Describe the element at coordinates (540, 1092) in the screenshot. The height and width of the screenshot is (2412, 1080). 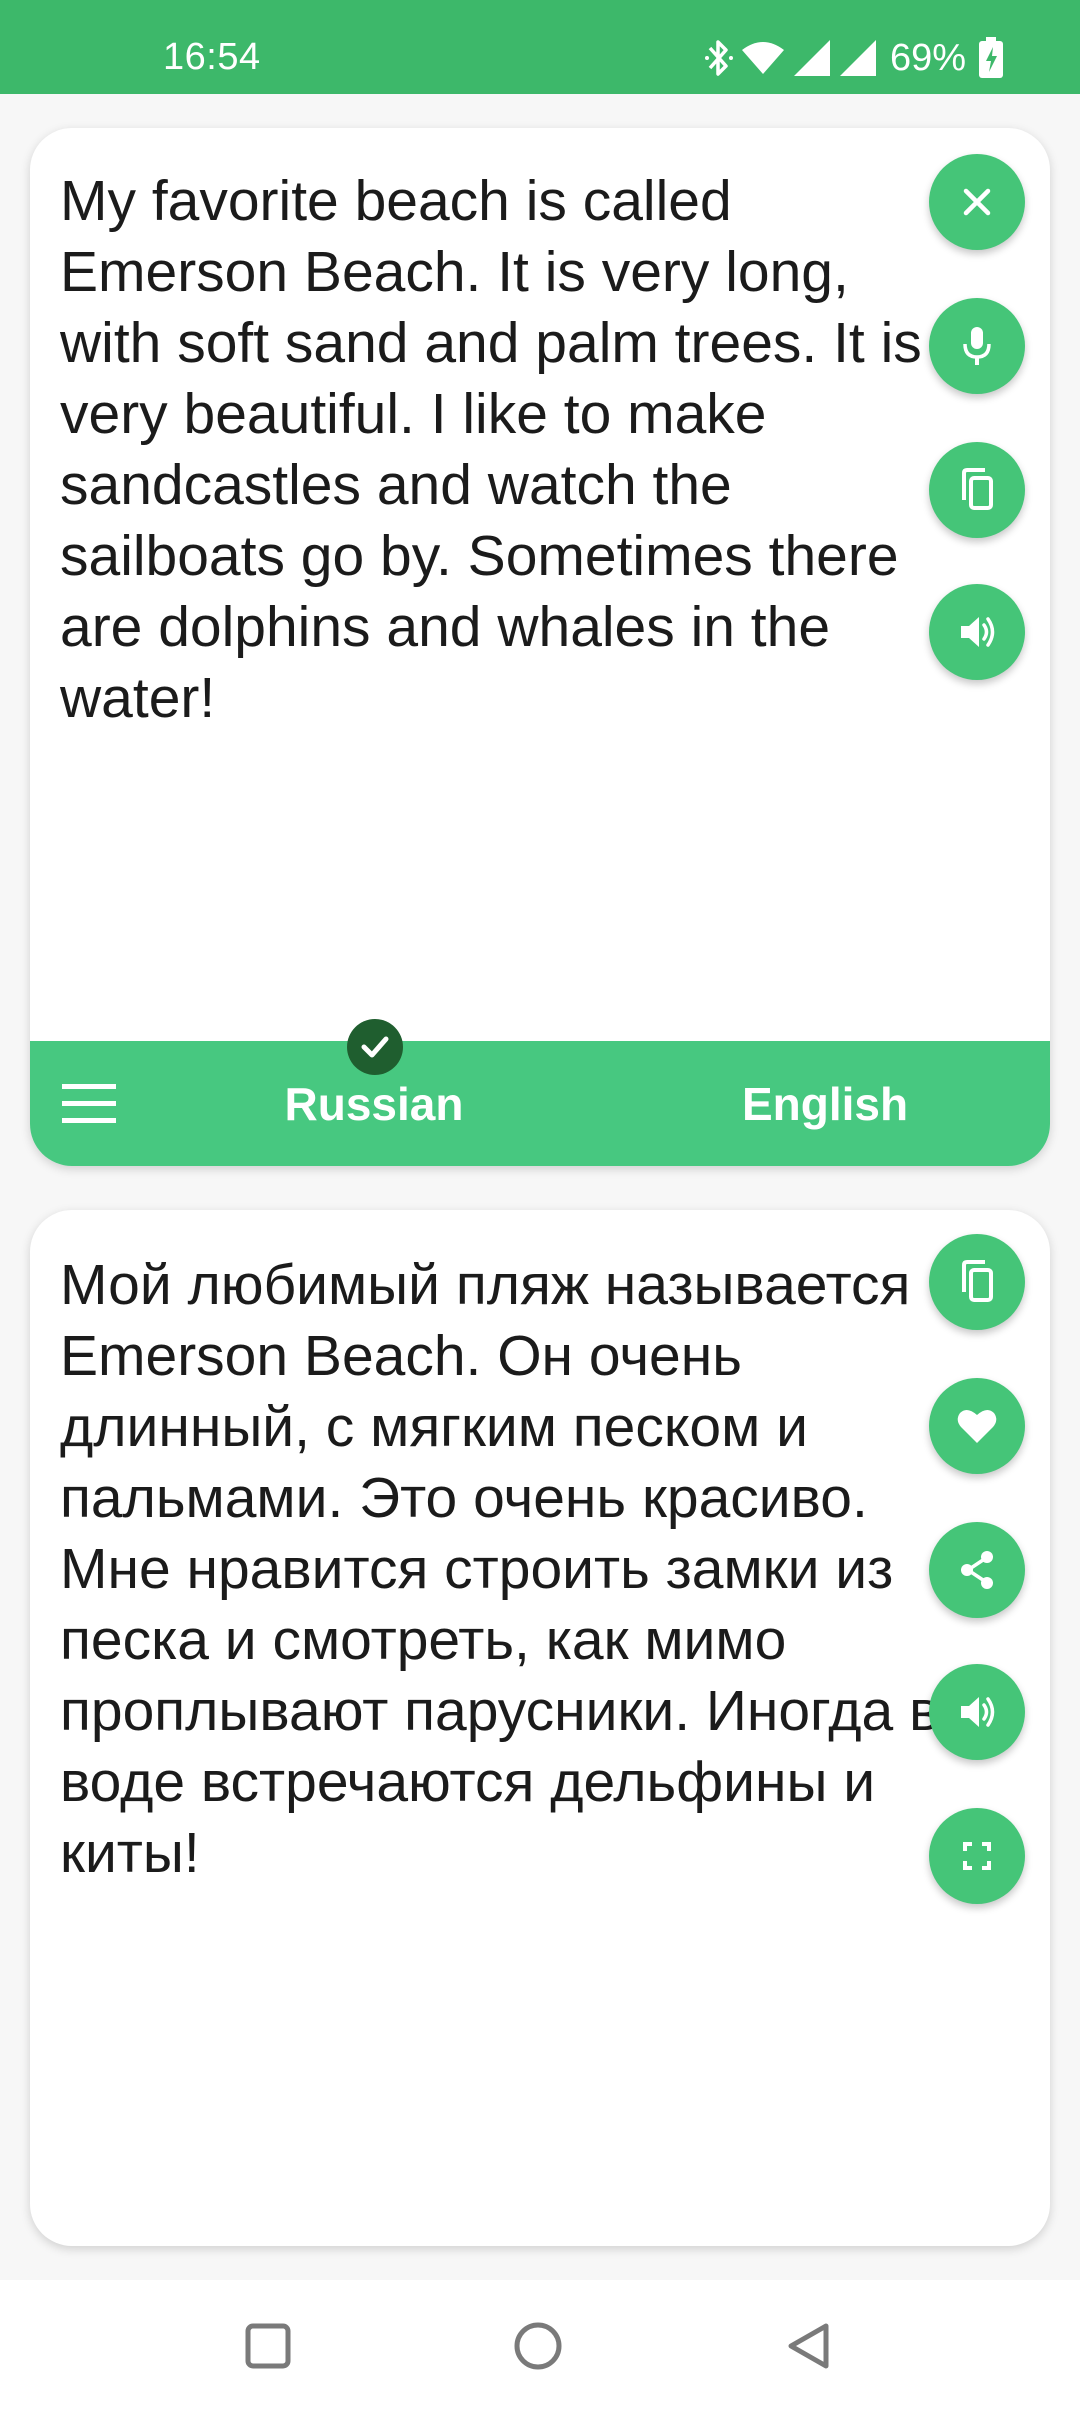
I see `language-bar: Russian English` at that location.